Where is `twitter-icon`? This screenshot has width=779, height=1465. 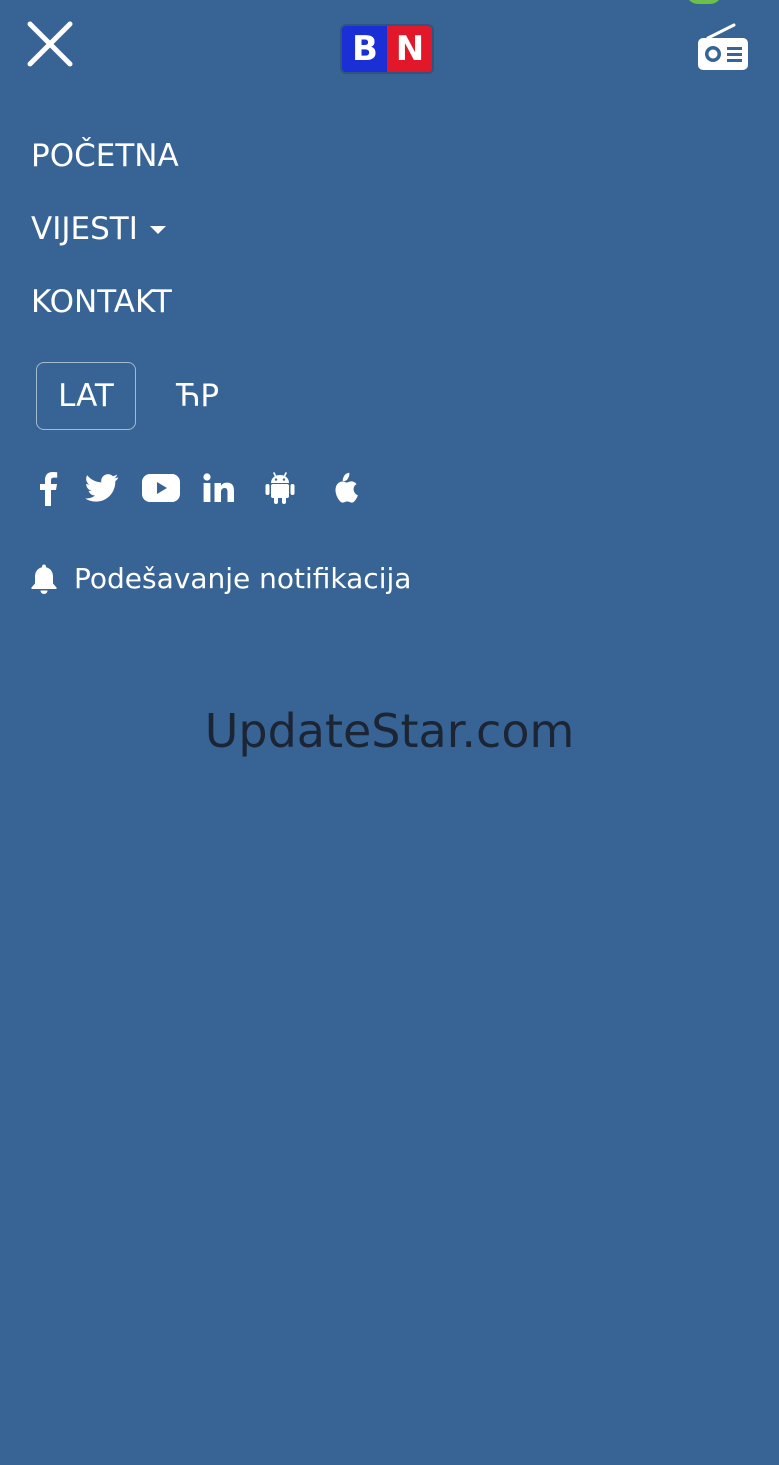 twitter-icon is located at coordinates (102, 488).